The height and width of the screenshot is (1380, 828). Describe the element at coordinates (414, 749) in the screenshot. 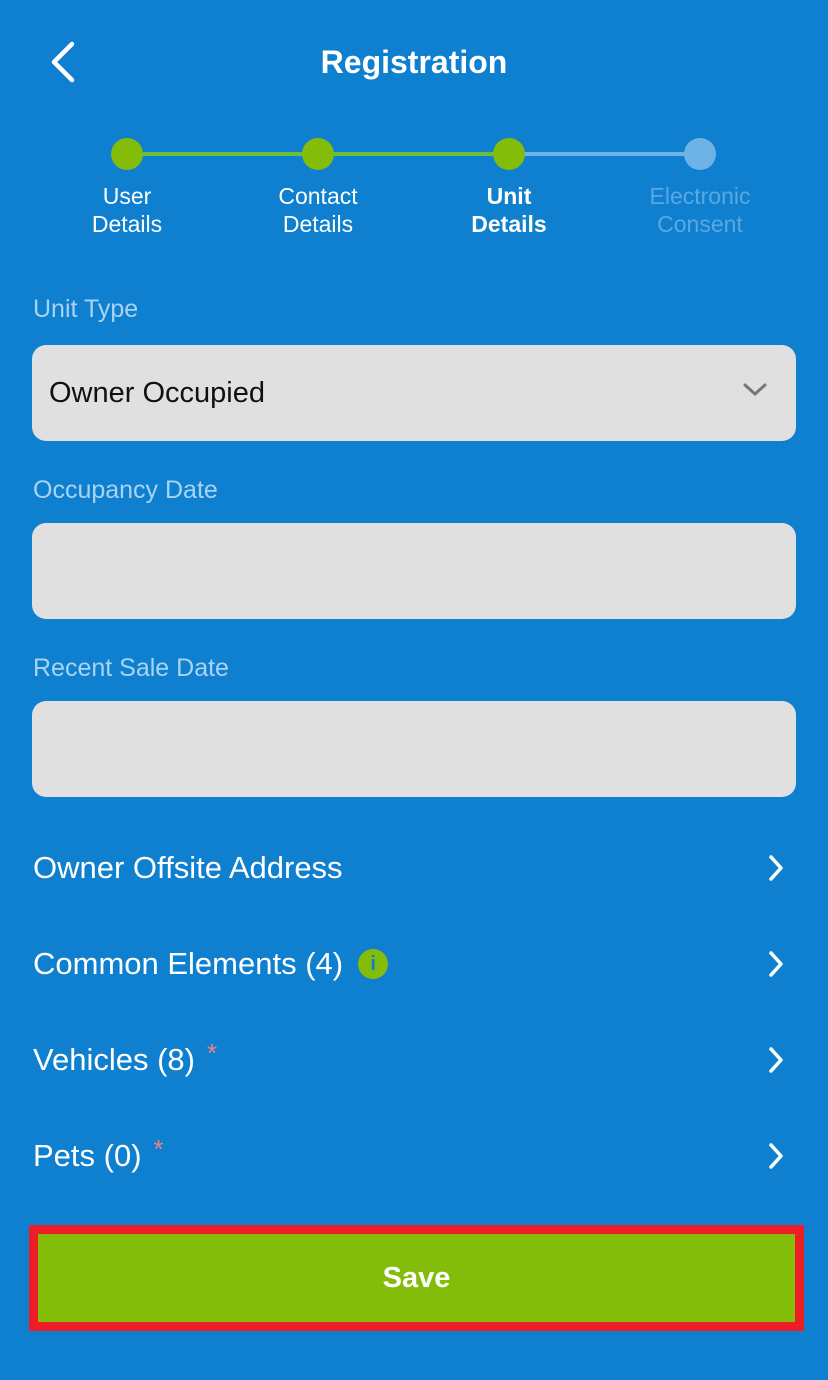

I see `recent-sale-date-input` at that location.